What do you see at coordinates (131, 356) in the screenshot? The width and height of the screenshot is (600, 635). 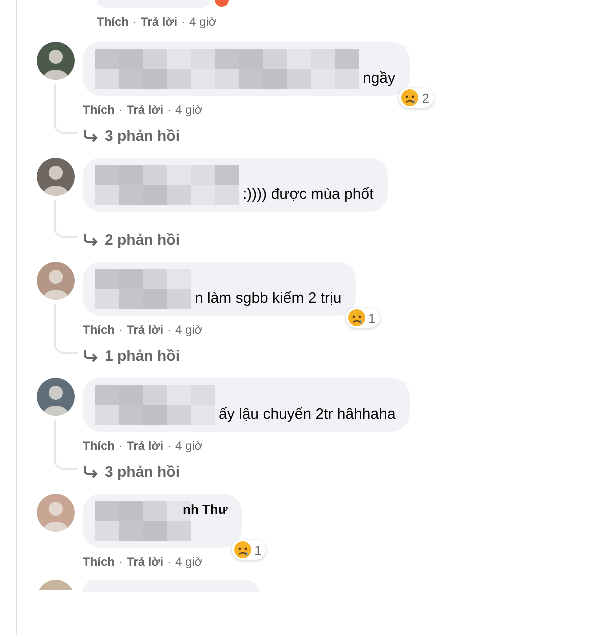 I see `view-replies-link: 1 phản hồi` at bounding box center [131, 356].